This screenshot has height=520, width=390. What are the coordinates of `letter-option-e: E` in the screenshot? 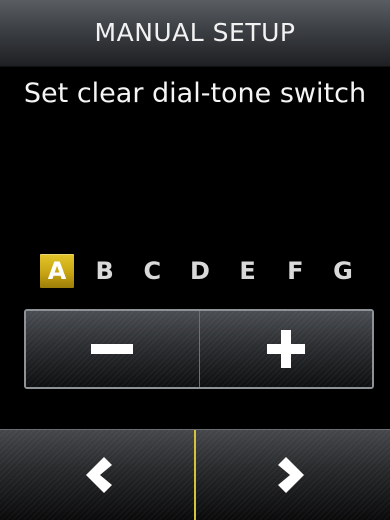 It's located at (248, 271).